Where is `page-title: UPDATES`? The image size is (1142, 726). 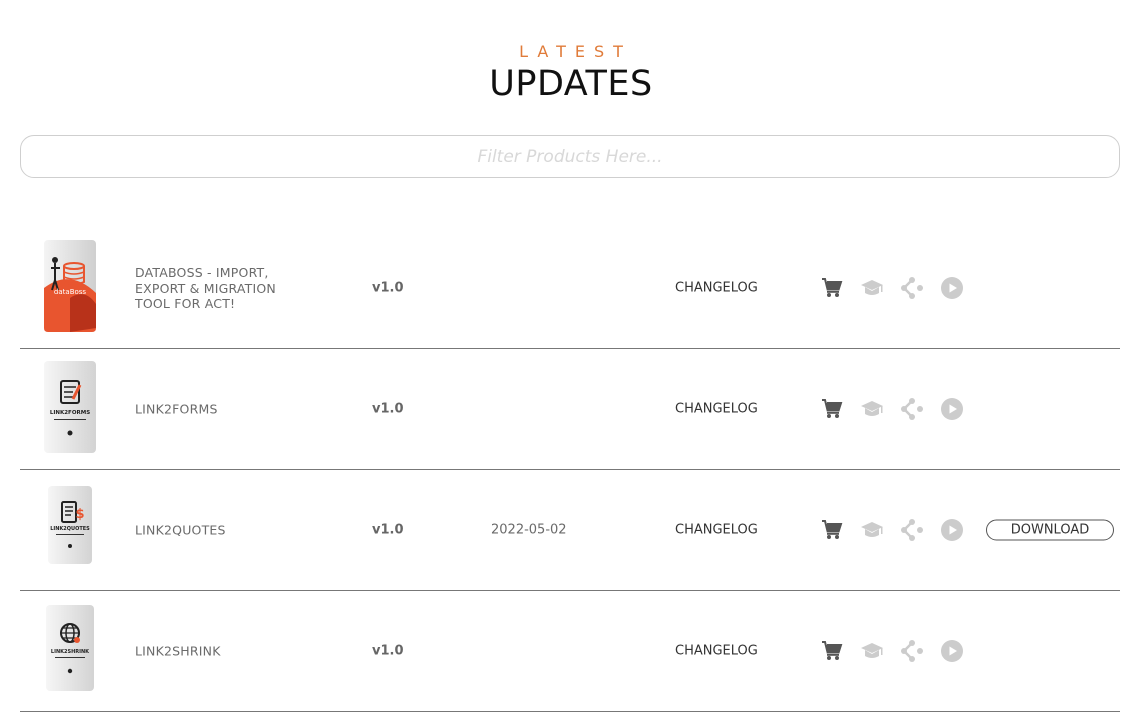 page-title: UPDATES is located at coordinates (571, 84).